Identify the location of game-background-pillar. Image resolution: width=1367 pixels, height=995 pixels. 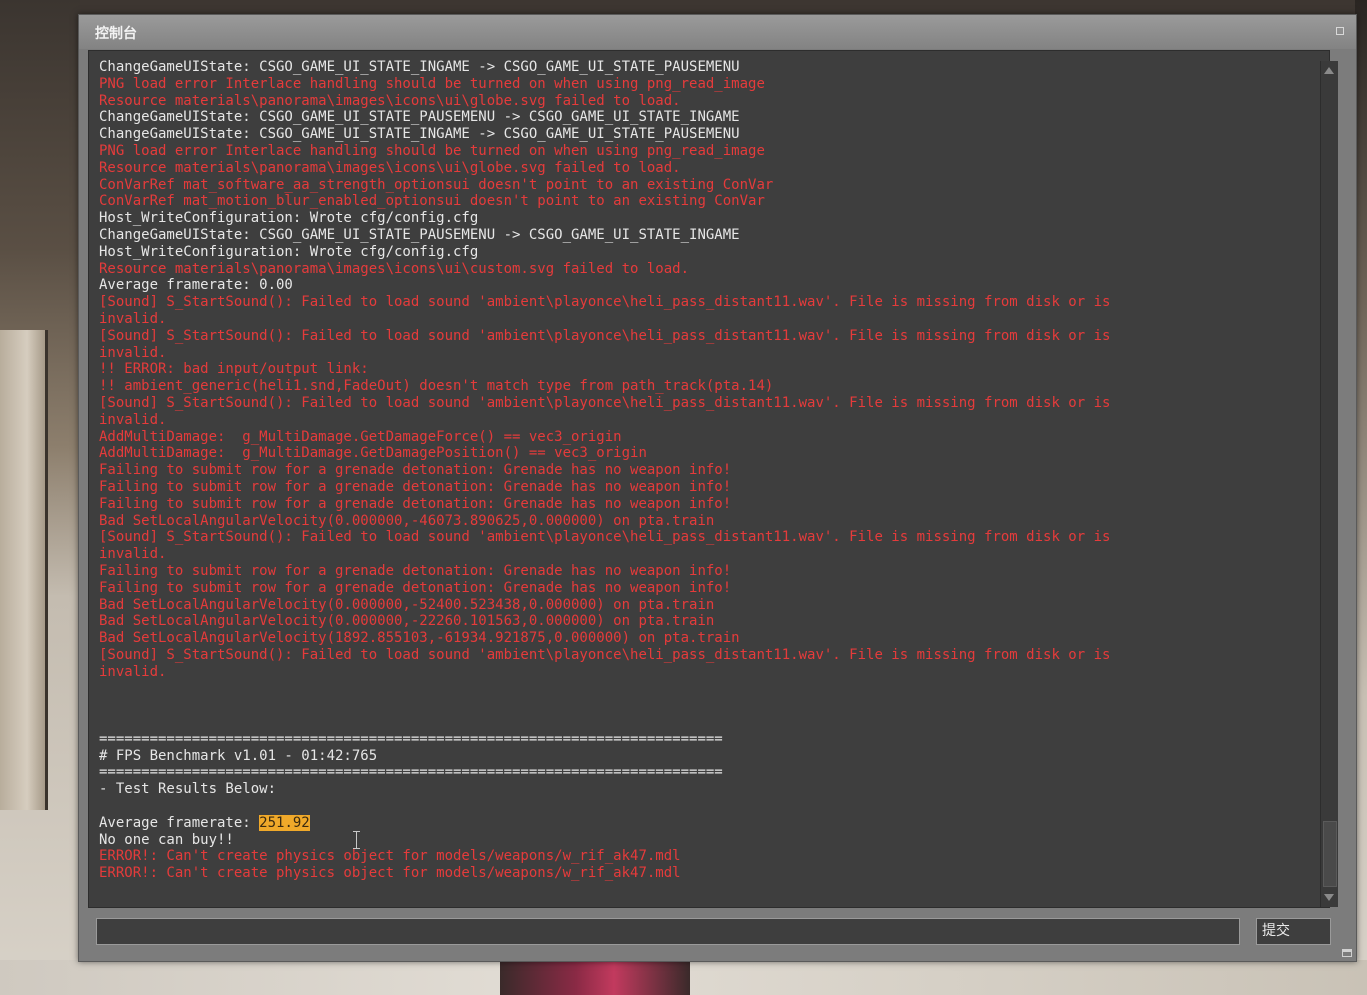
(24, 570).